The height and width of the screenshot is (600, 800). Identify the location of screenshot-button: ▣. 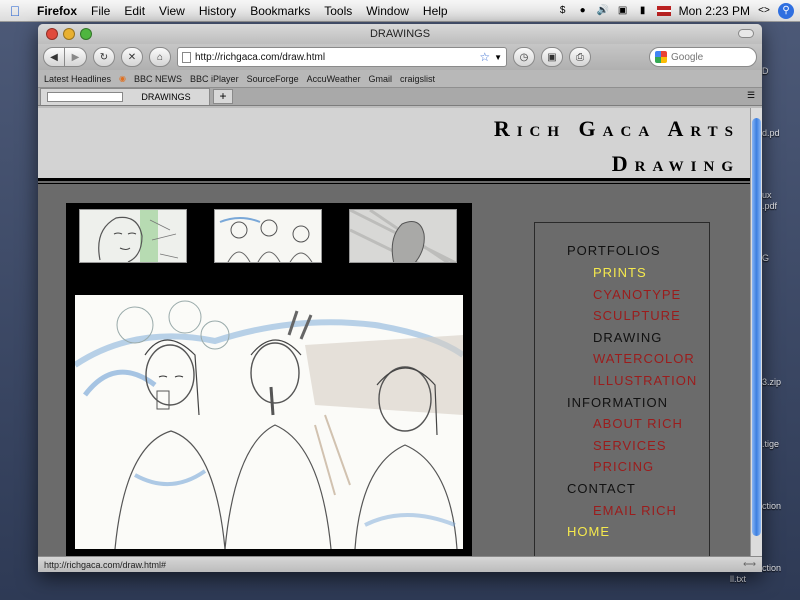
(552, 57).